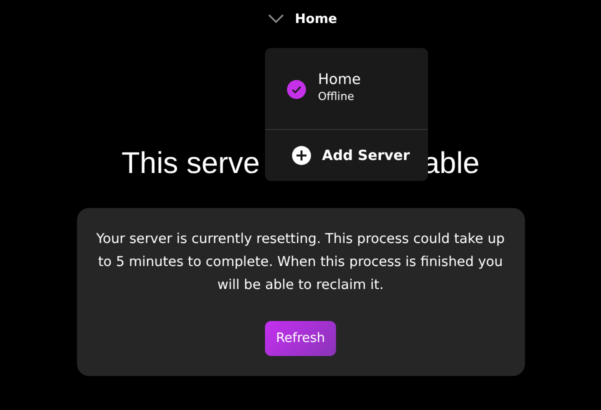 The height and width of the screenshot is (410, 601). Describe the element at coordinates (337, 96) in the screenshot. I see `server-status: Offline` at that location.